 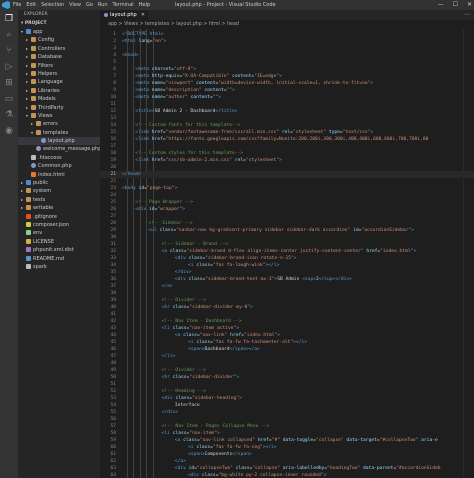 I want to click on code-line: 28 <!-- Sidebar -->, so click(x=287, y=223).